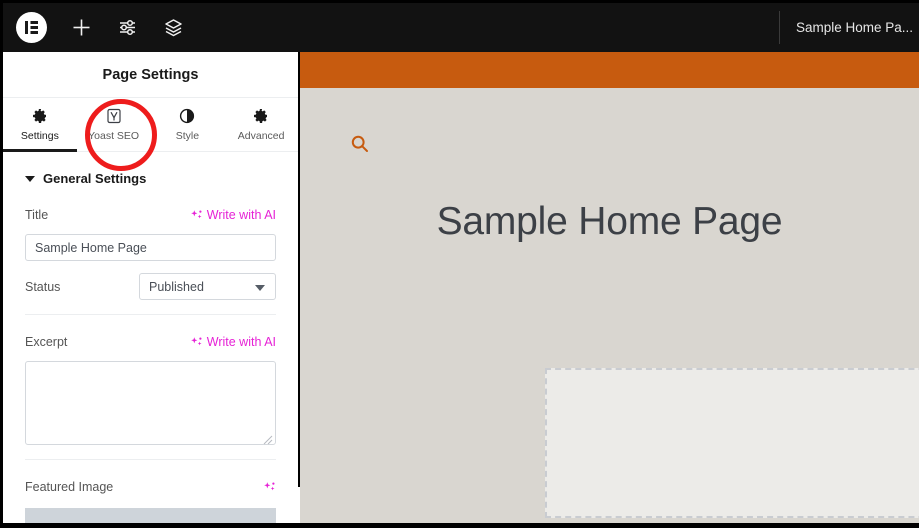 The image size is (919, 528). Describe the element at coordinates (268, 438) in the screenshot. I see `resize-handle-icon` at that location.